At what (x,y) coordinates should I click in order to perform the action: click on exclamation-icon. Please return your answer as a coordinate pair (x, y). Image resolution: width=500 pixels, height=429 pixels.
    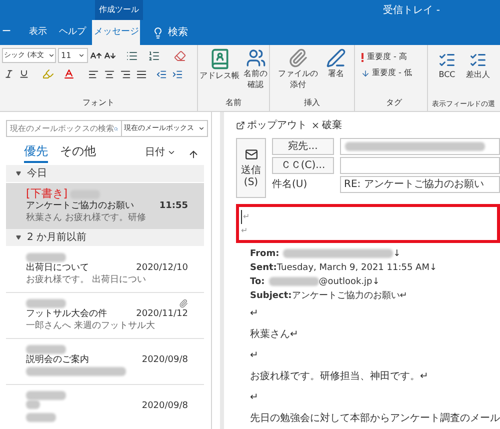
    Looking at the image, I should click on (362, 57).